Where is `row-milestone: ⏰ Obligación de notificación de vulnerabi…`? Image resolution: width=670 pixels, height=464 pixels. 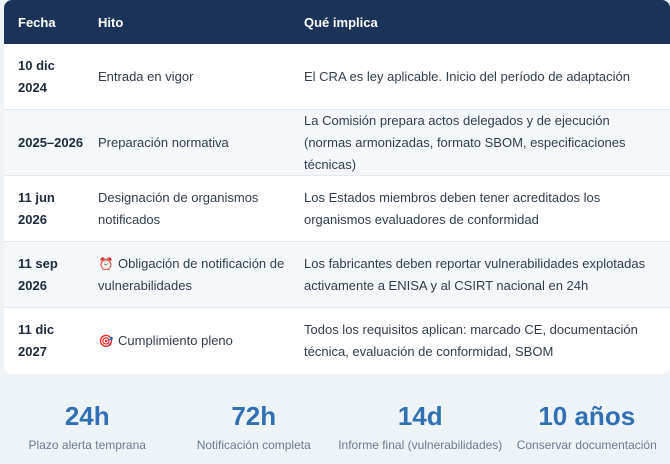
row-milestone: ⏰ Obligación de notificación de vulnerabi… is located at coordinates (187, 275).